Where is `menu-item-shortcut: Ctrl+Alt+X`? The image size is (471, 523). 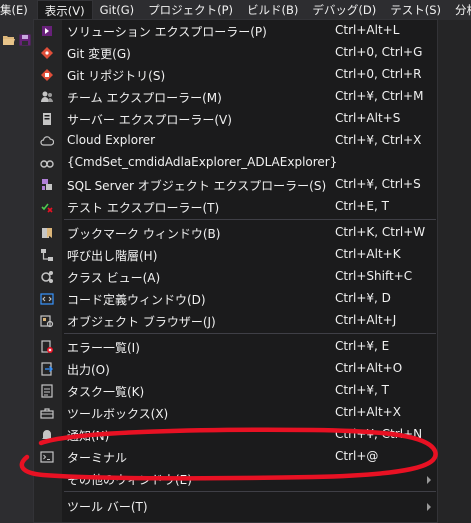
menu-item-shortcut: Ctrl+Alt+X is located at coordinates (368, 412).